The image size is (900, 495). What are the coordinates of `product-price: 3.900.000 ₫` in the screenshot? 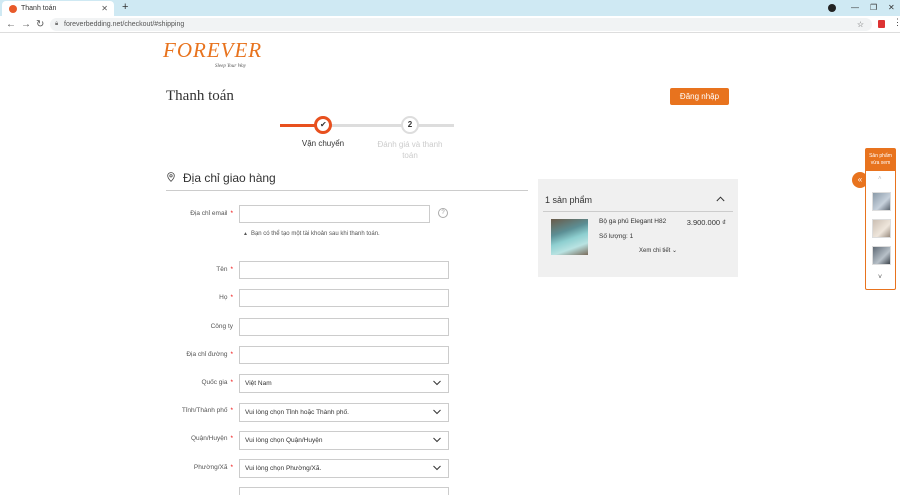 It's located at (706, 222).